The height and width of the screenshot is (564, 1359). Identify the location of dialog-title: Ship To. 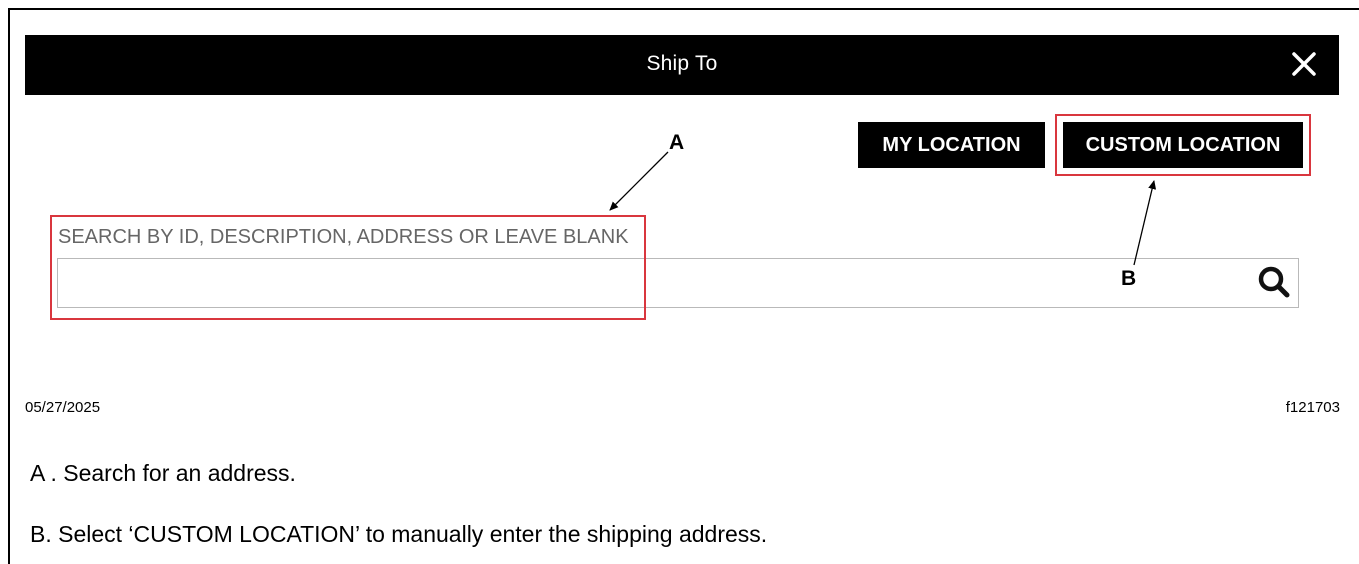
(682, 63).